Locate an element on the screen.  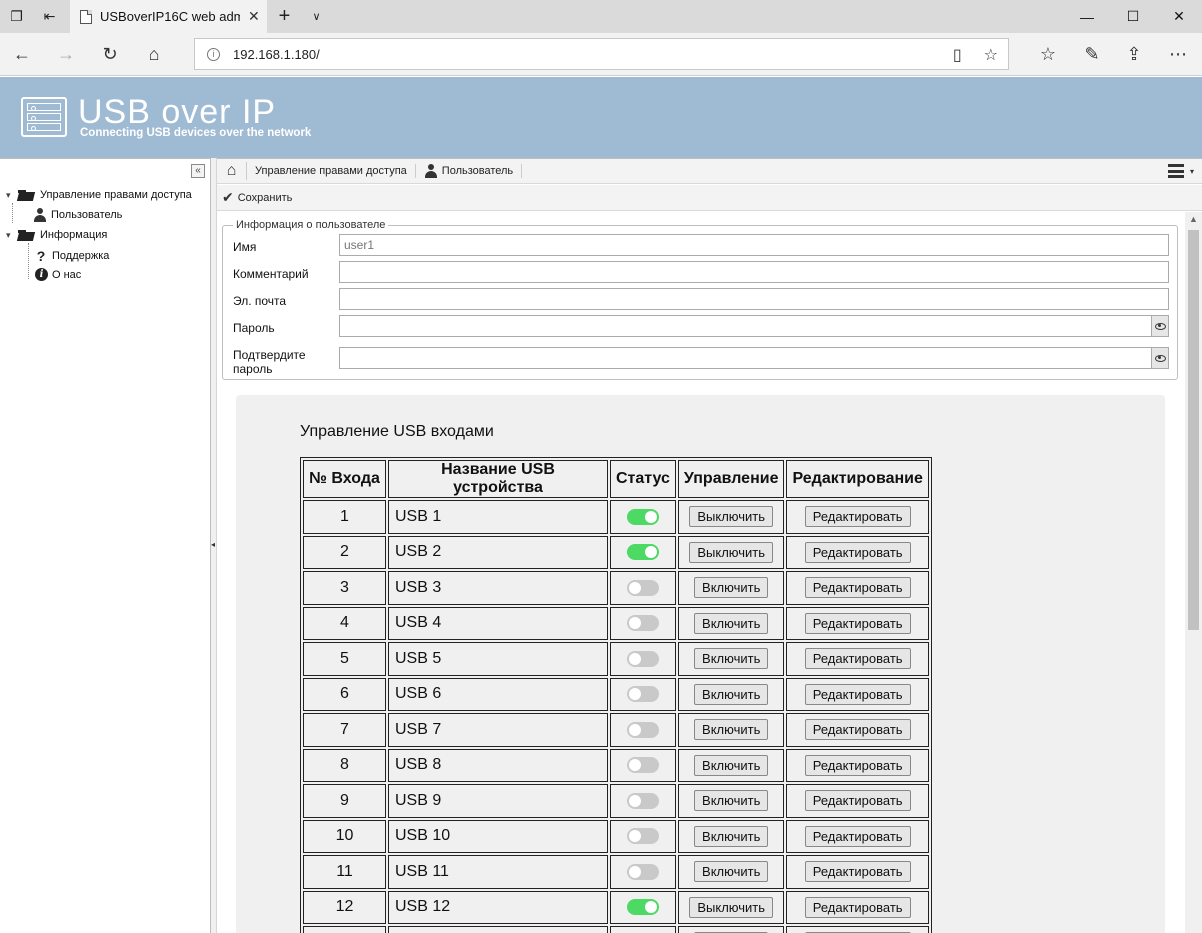
site-info-icon: i is located at coordinates (213, 54).